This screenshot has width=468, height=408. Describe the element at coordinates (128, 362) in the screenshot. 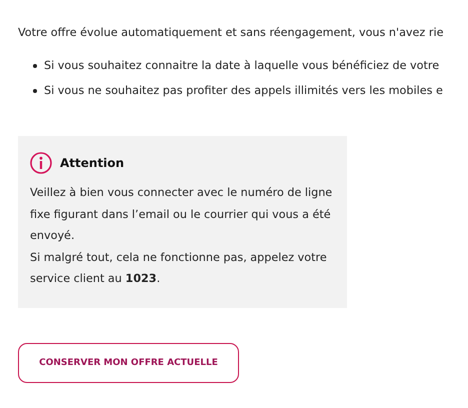

I see `keep-offer-button: CONSERVER MON OFFRE ACTUELLE` at that location.